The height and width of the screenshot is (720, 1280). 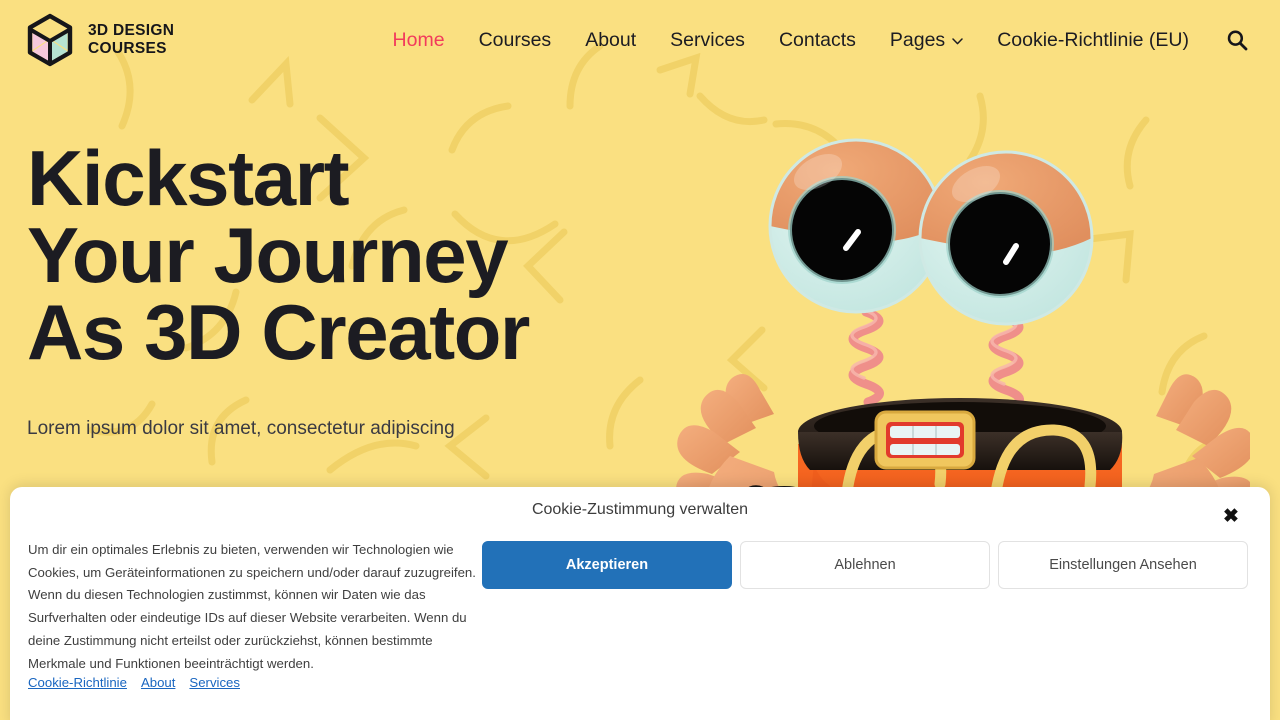 What do you see at coordinates (50, 40) in the screenshot?
I see `cube-icon` at bounding box center [50, 40].